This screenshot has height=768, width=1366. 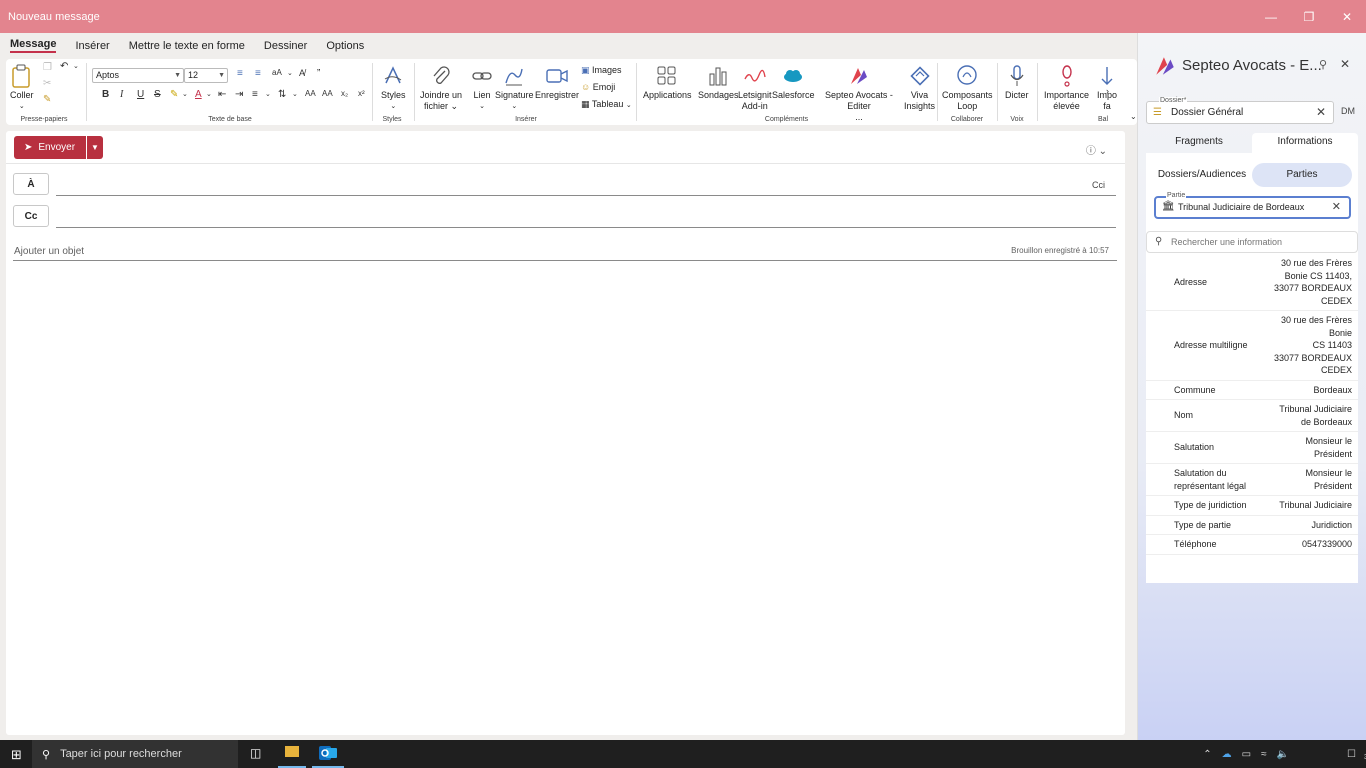 What do you see at coordinates (255, 753) in the screenshot?
I see `task-view-icon: ◫` at bounding box center [255, 753].